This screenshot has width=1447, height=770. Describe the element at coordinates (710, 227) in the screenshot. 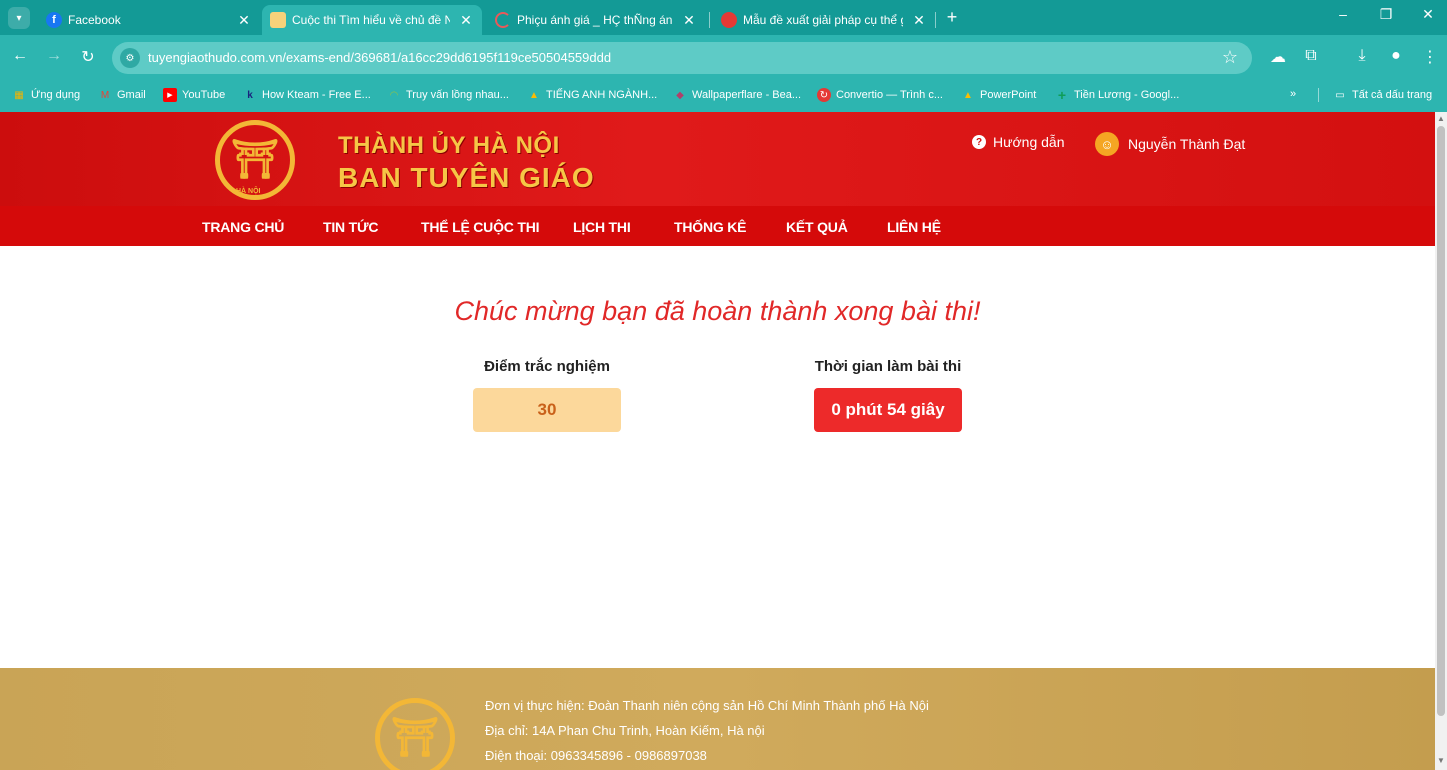

I see `nav-thong-ke: THỐNG KÊ` at that location.